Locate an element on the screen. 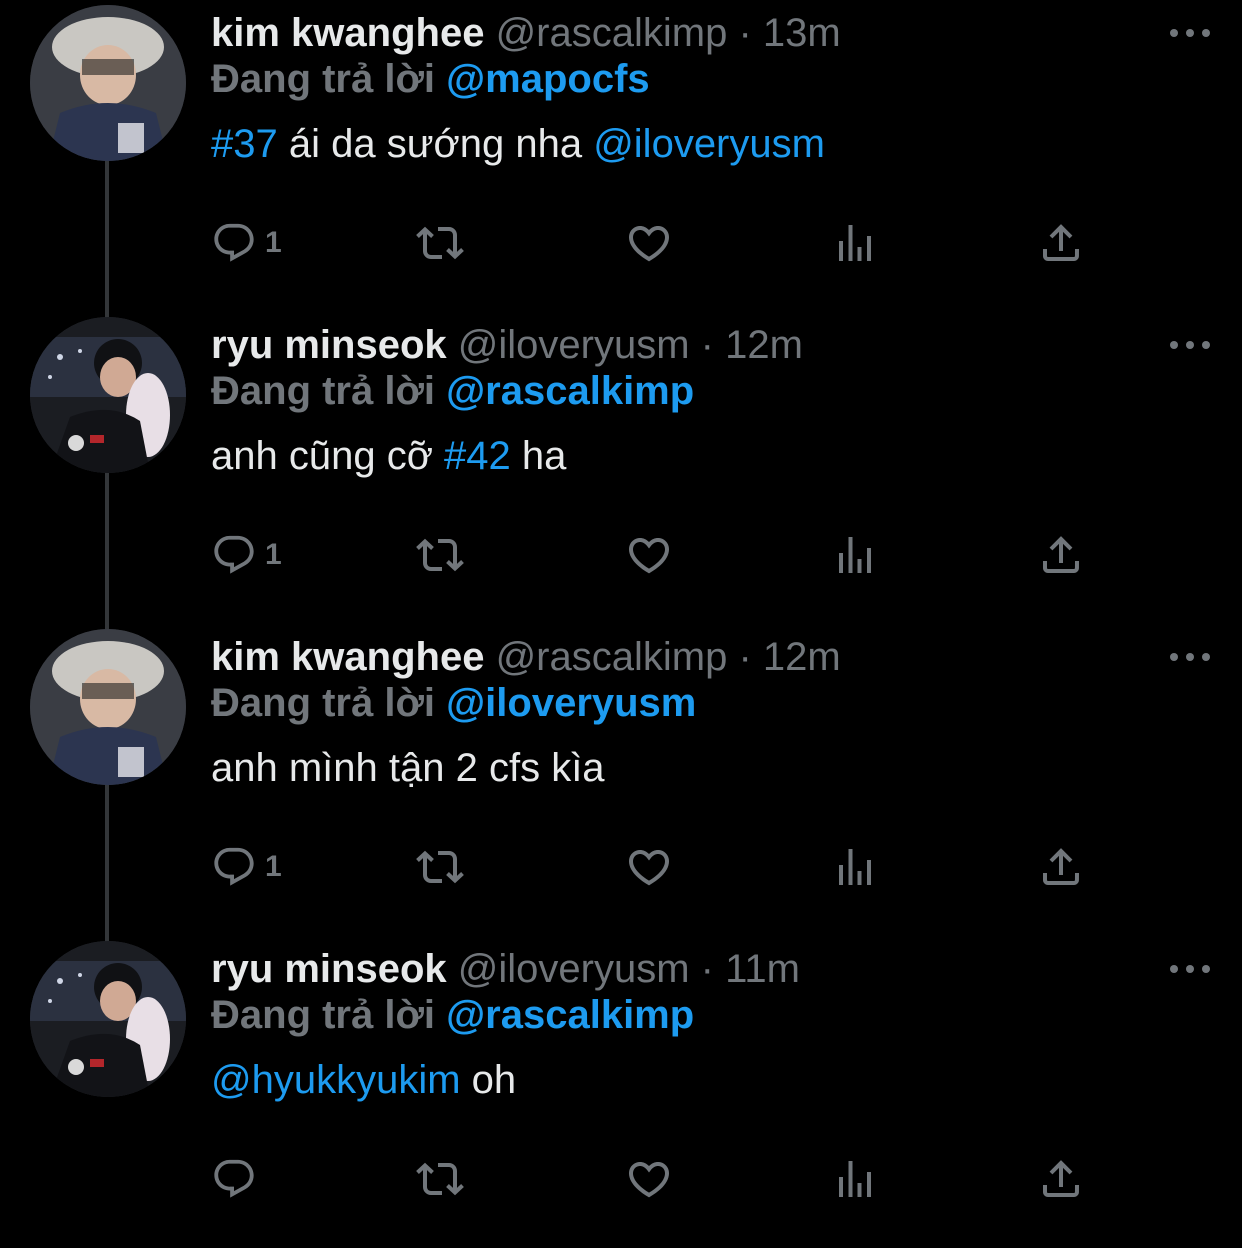  tweet-text: @hyukkyukim oh is located at coordinates (706, 1080).